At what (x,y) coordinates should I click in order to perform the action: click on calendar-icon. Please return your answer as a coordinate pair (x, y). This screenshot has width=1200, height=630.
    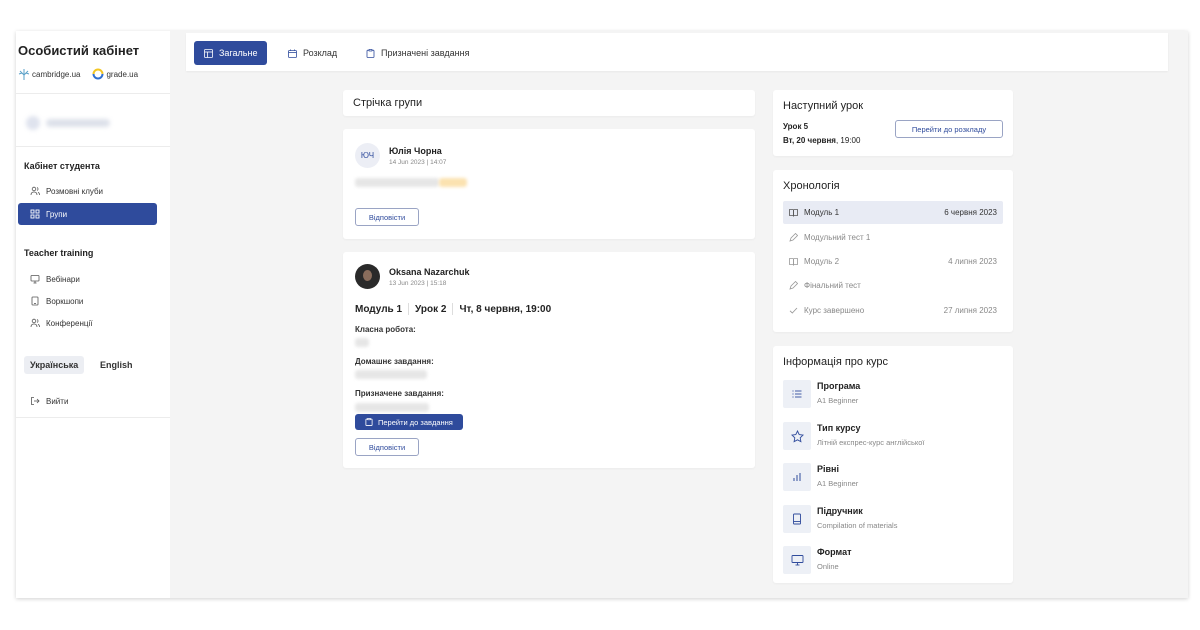
    Looking at the image, I should click on (292, 53).